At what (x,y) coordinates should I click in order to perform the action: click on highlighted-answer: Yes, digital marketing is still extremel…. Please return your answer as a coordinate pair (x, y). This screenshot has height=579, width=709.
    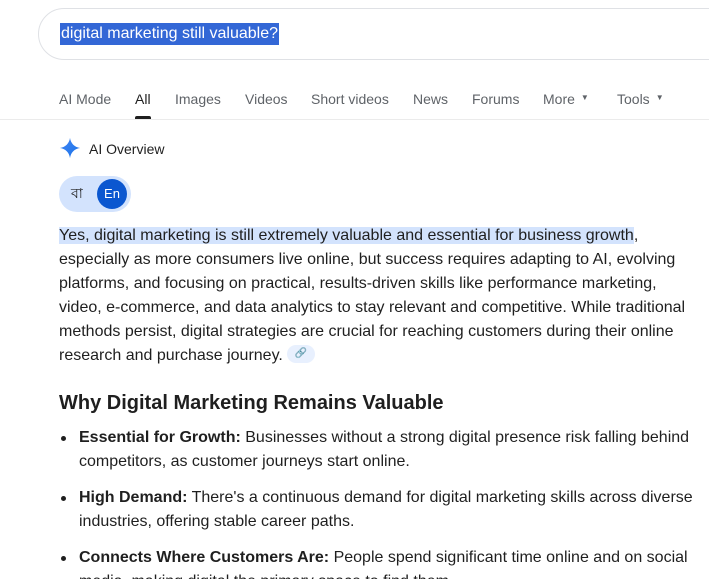
    Looking at the image, I should click on (346, 235).